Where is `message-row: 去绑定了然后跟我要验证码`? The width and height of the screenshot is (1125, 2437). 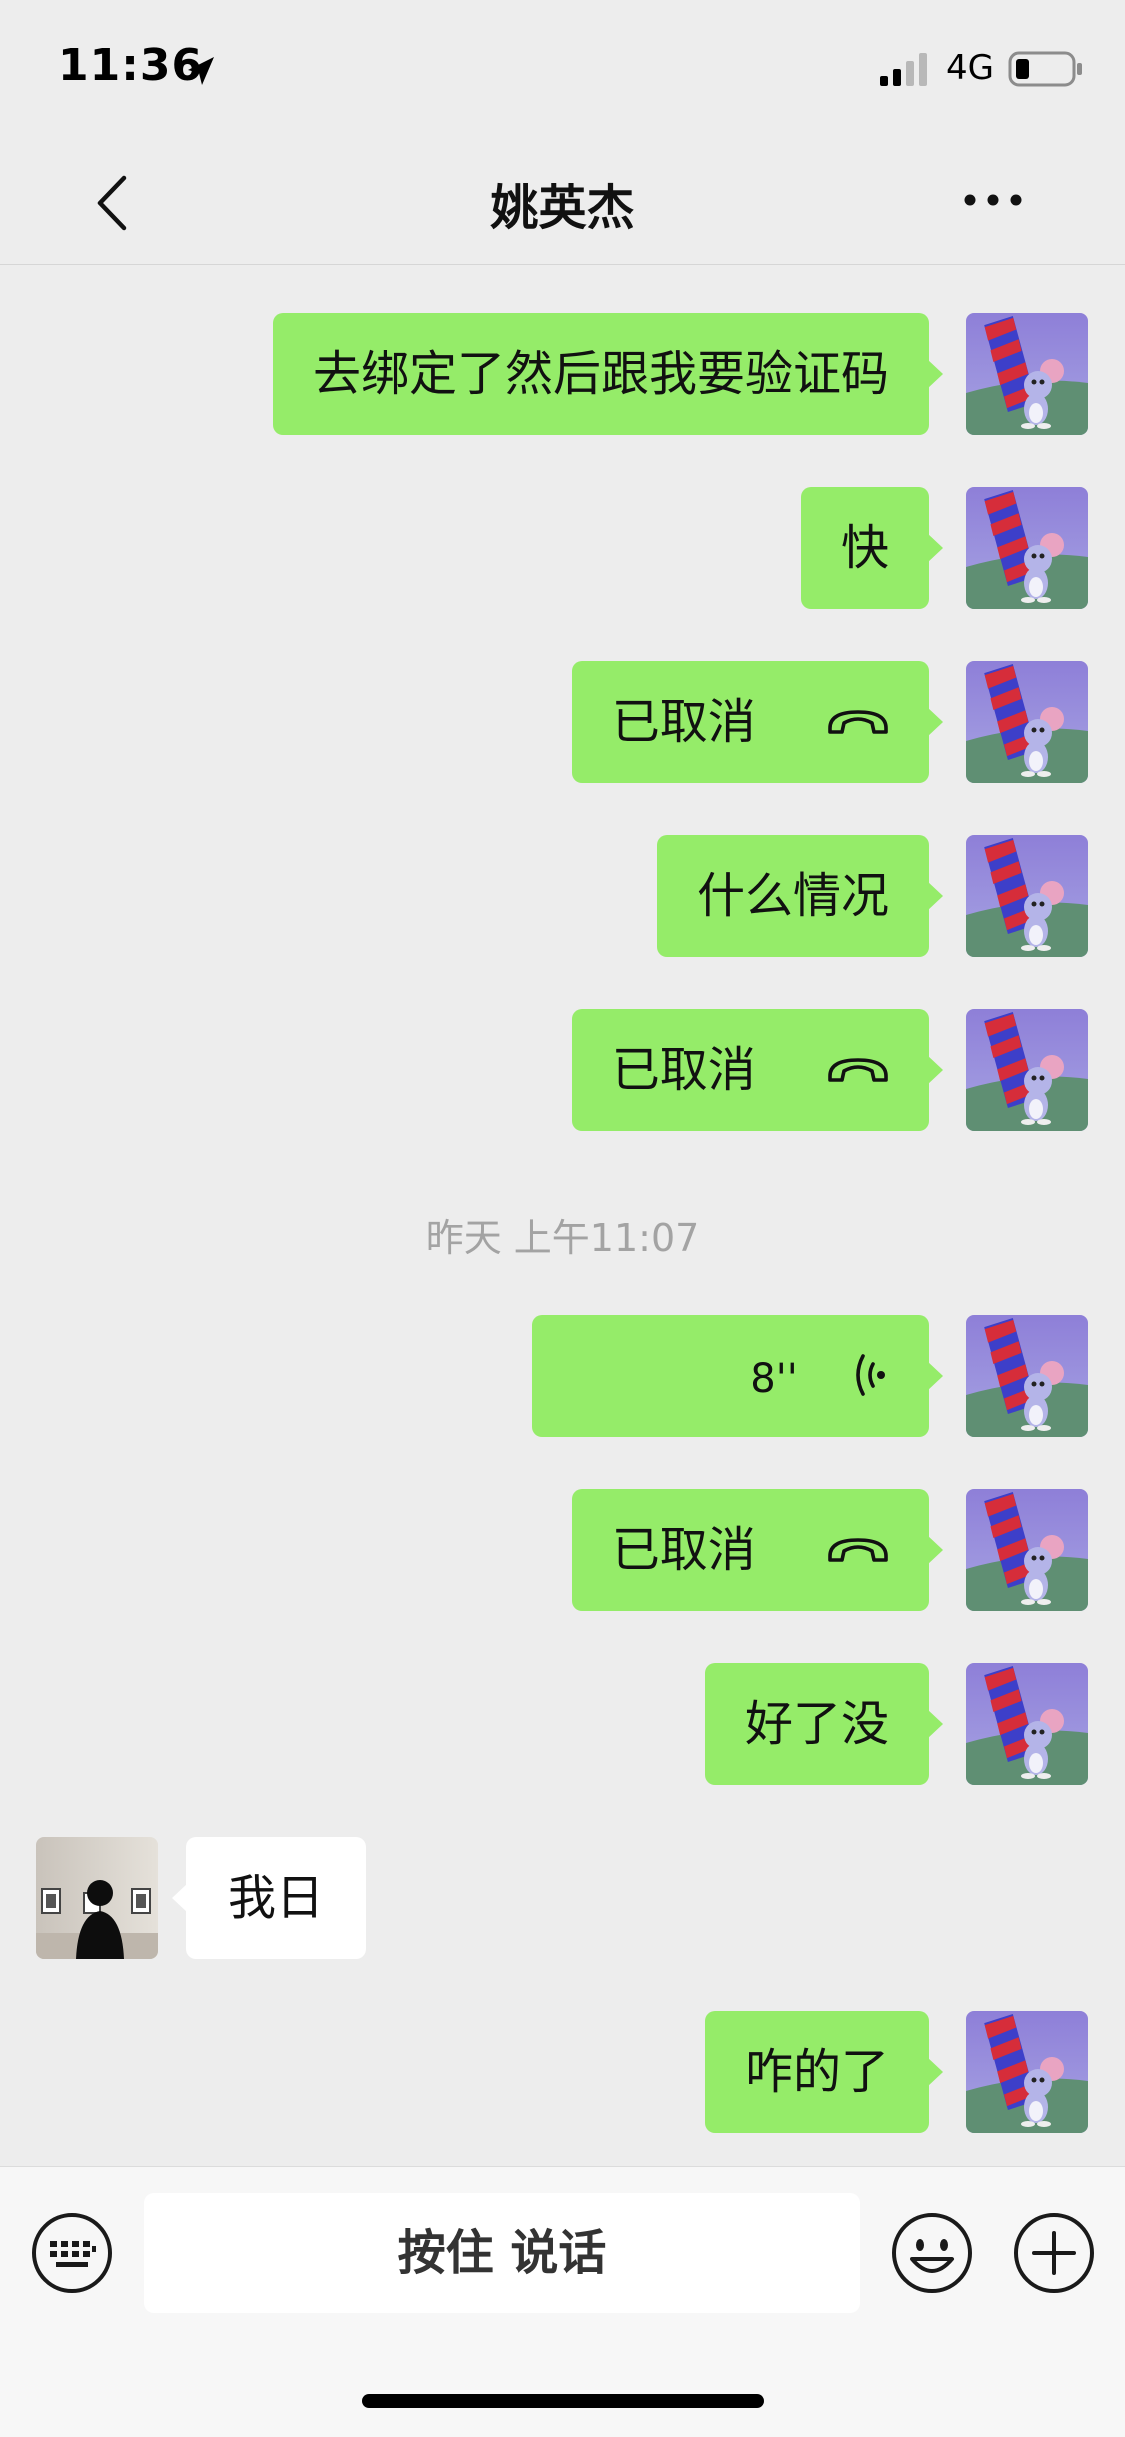
message-row: 去绑定了然后跟我要验证码 is located at coordinates (562, 375).